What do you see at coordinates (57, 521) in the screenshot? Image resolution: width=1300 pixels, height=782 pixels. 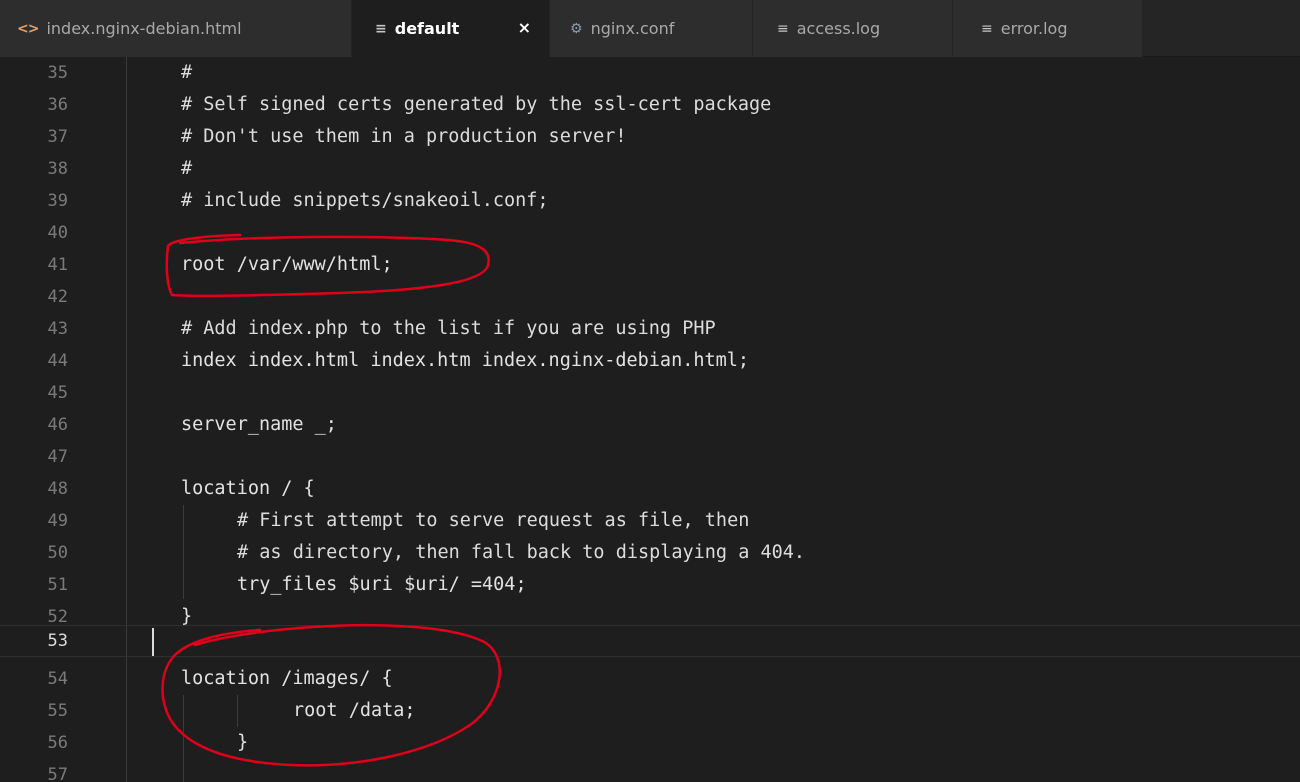 I see `line-number: 49` at bounding box center [57, 521].